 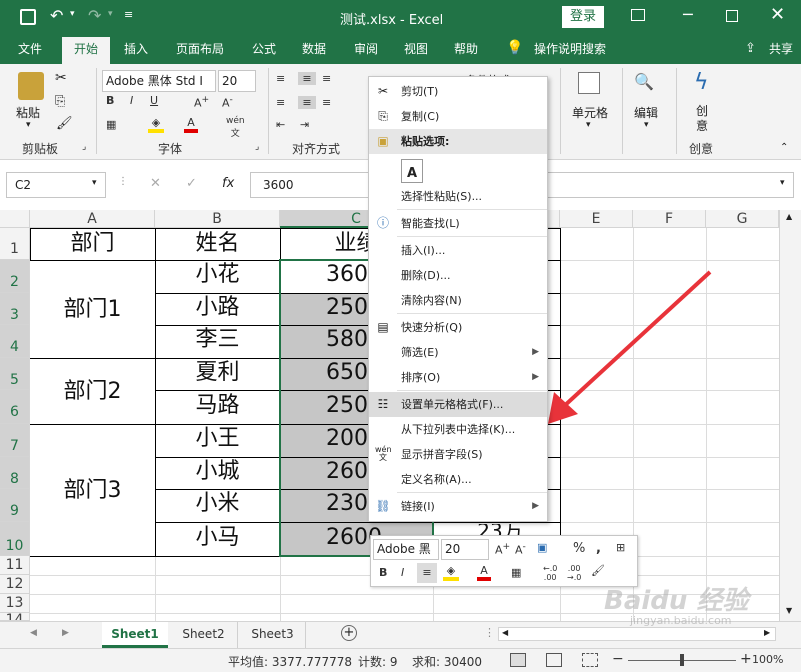 What do you see at coordinates (136, 49) in the screenshot?
I see `tab-insert: 插入` at bounding box center [136, 49].